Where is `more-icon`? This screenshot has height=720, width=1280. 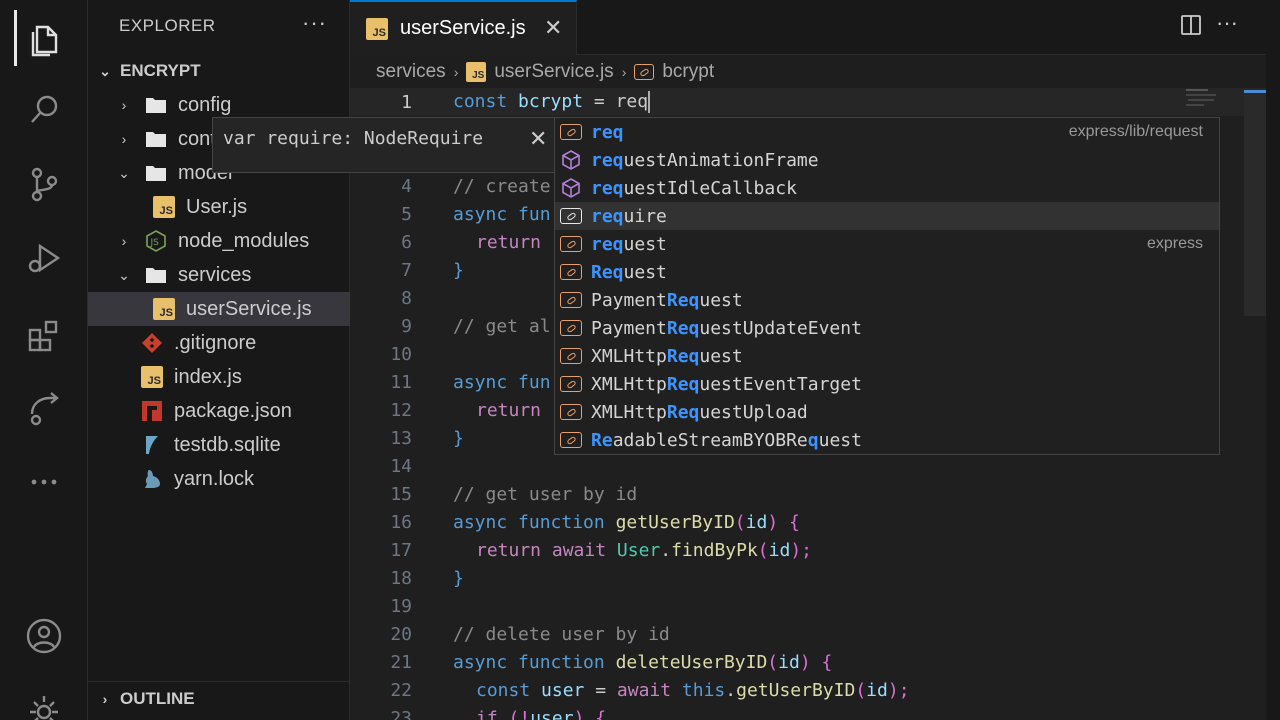 more-icon is located at coordinates (44, 482).